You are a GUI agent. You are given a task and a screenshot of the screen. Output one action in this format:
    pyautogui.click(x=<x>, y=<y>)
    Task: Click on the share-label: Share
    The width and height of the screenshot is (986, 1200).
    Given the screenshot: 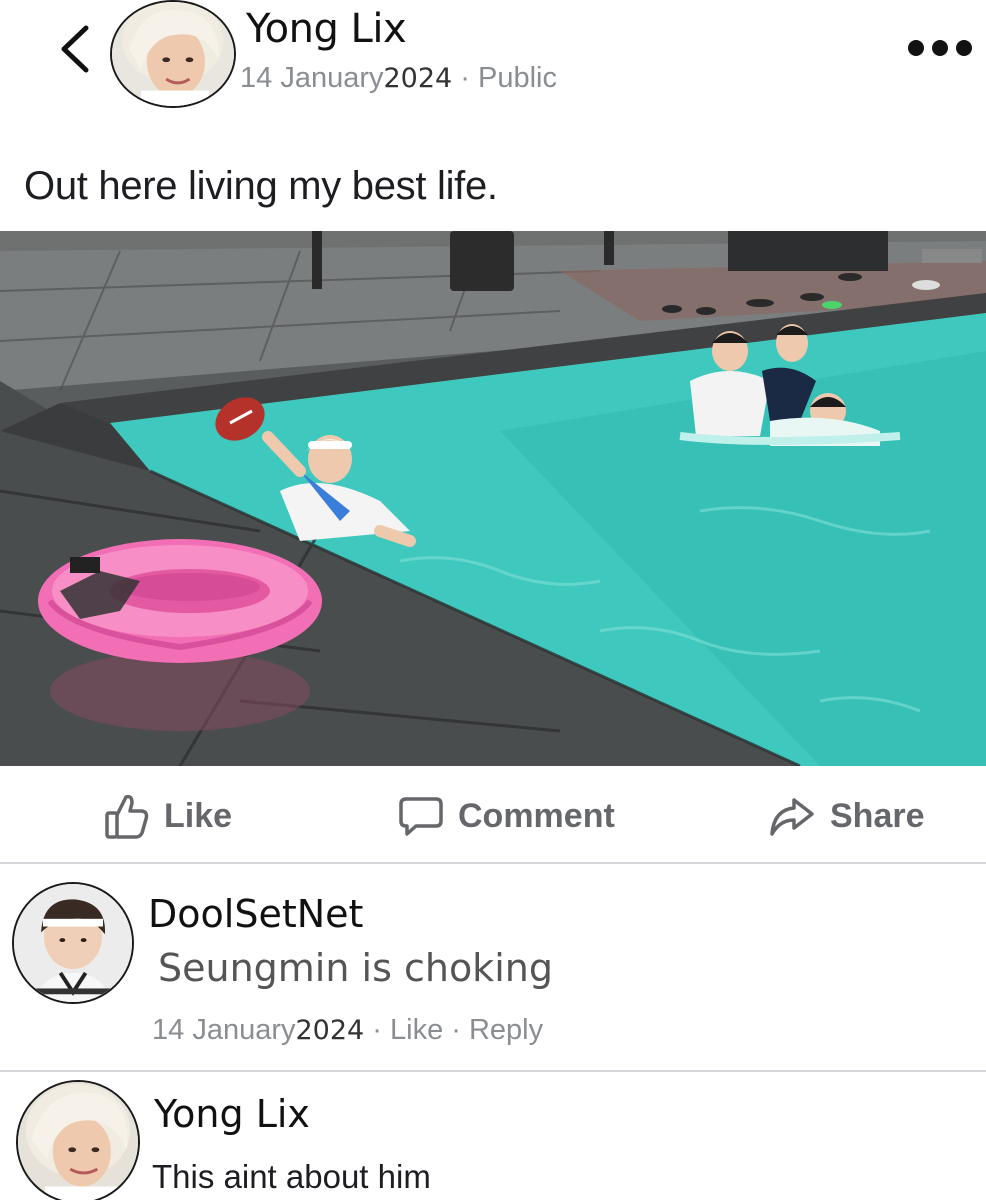 What is the action you would take?
    pyautogui.click(x=877, y=815)
    